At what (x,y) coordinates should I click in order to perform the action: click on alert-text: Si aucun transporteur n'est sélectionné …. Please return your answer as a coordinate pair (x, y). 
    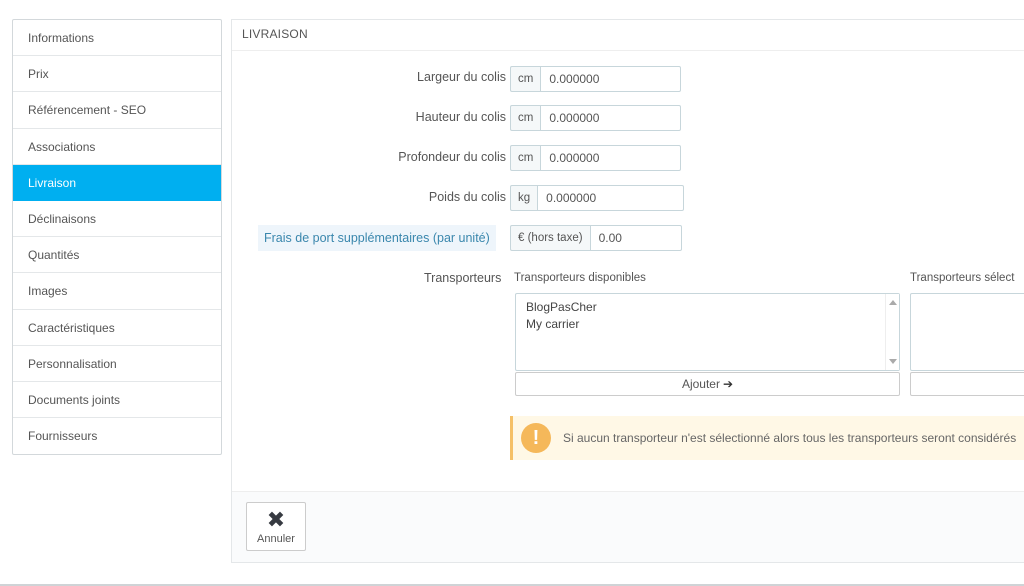
    Looking at the image, I should click on (790, 438).